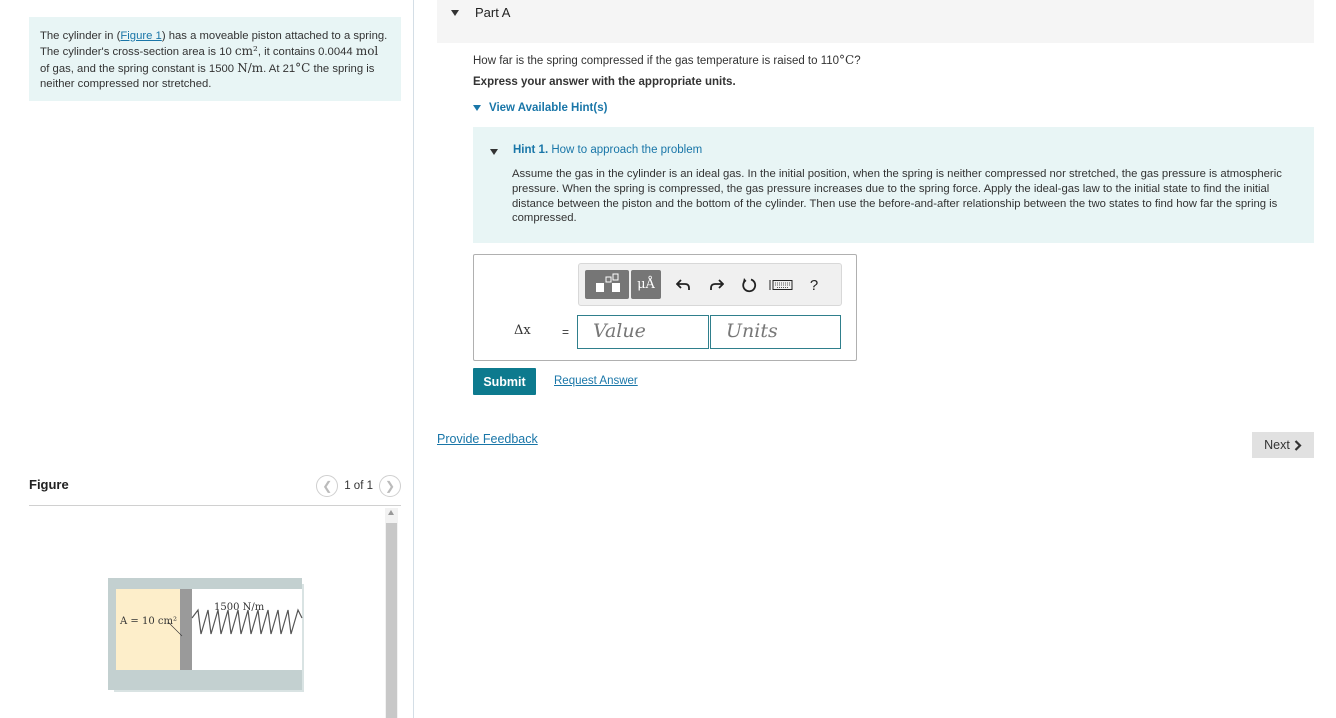 The width and height of the screenshot is (1336, 718). Describe the element at coordinates (857, 61) in the screenshot. I see `question-text-end: ?` at that location.